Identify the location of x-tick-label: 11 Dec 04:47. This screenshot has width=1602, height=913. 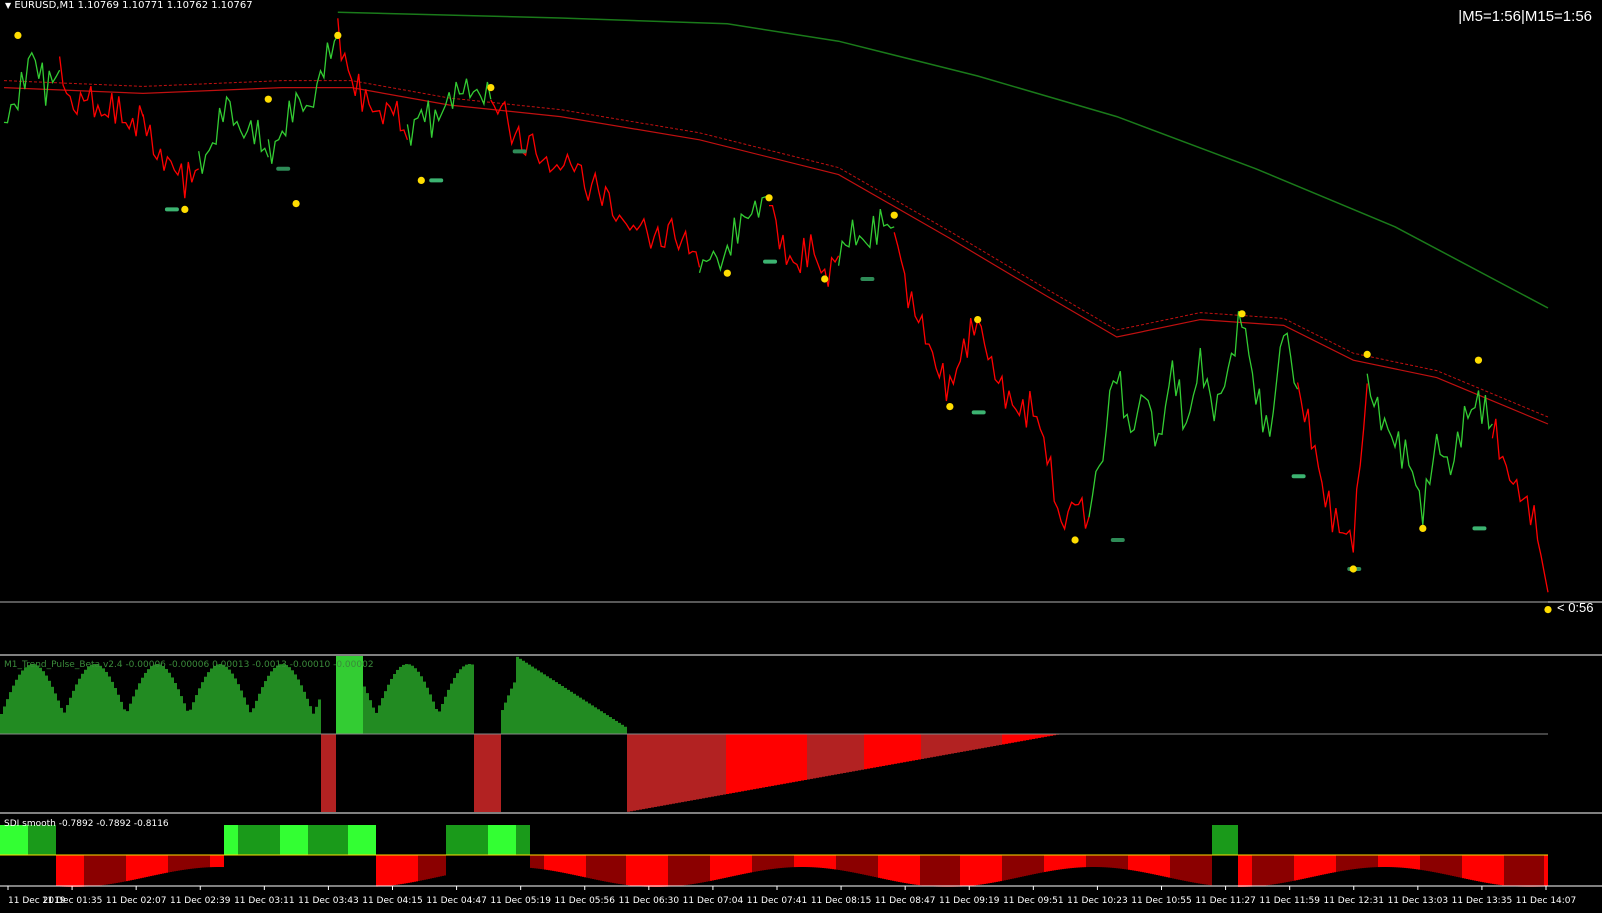
(456, 901).